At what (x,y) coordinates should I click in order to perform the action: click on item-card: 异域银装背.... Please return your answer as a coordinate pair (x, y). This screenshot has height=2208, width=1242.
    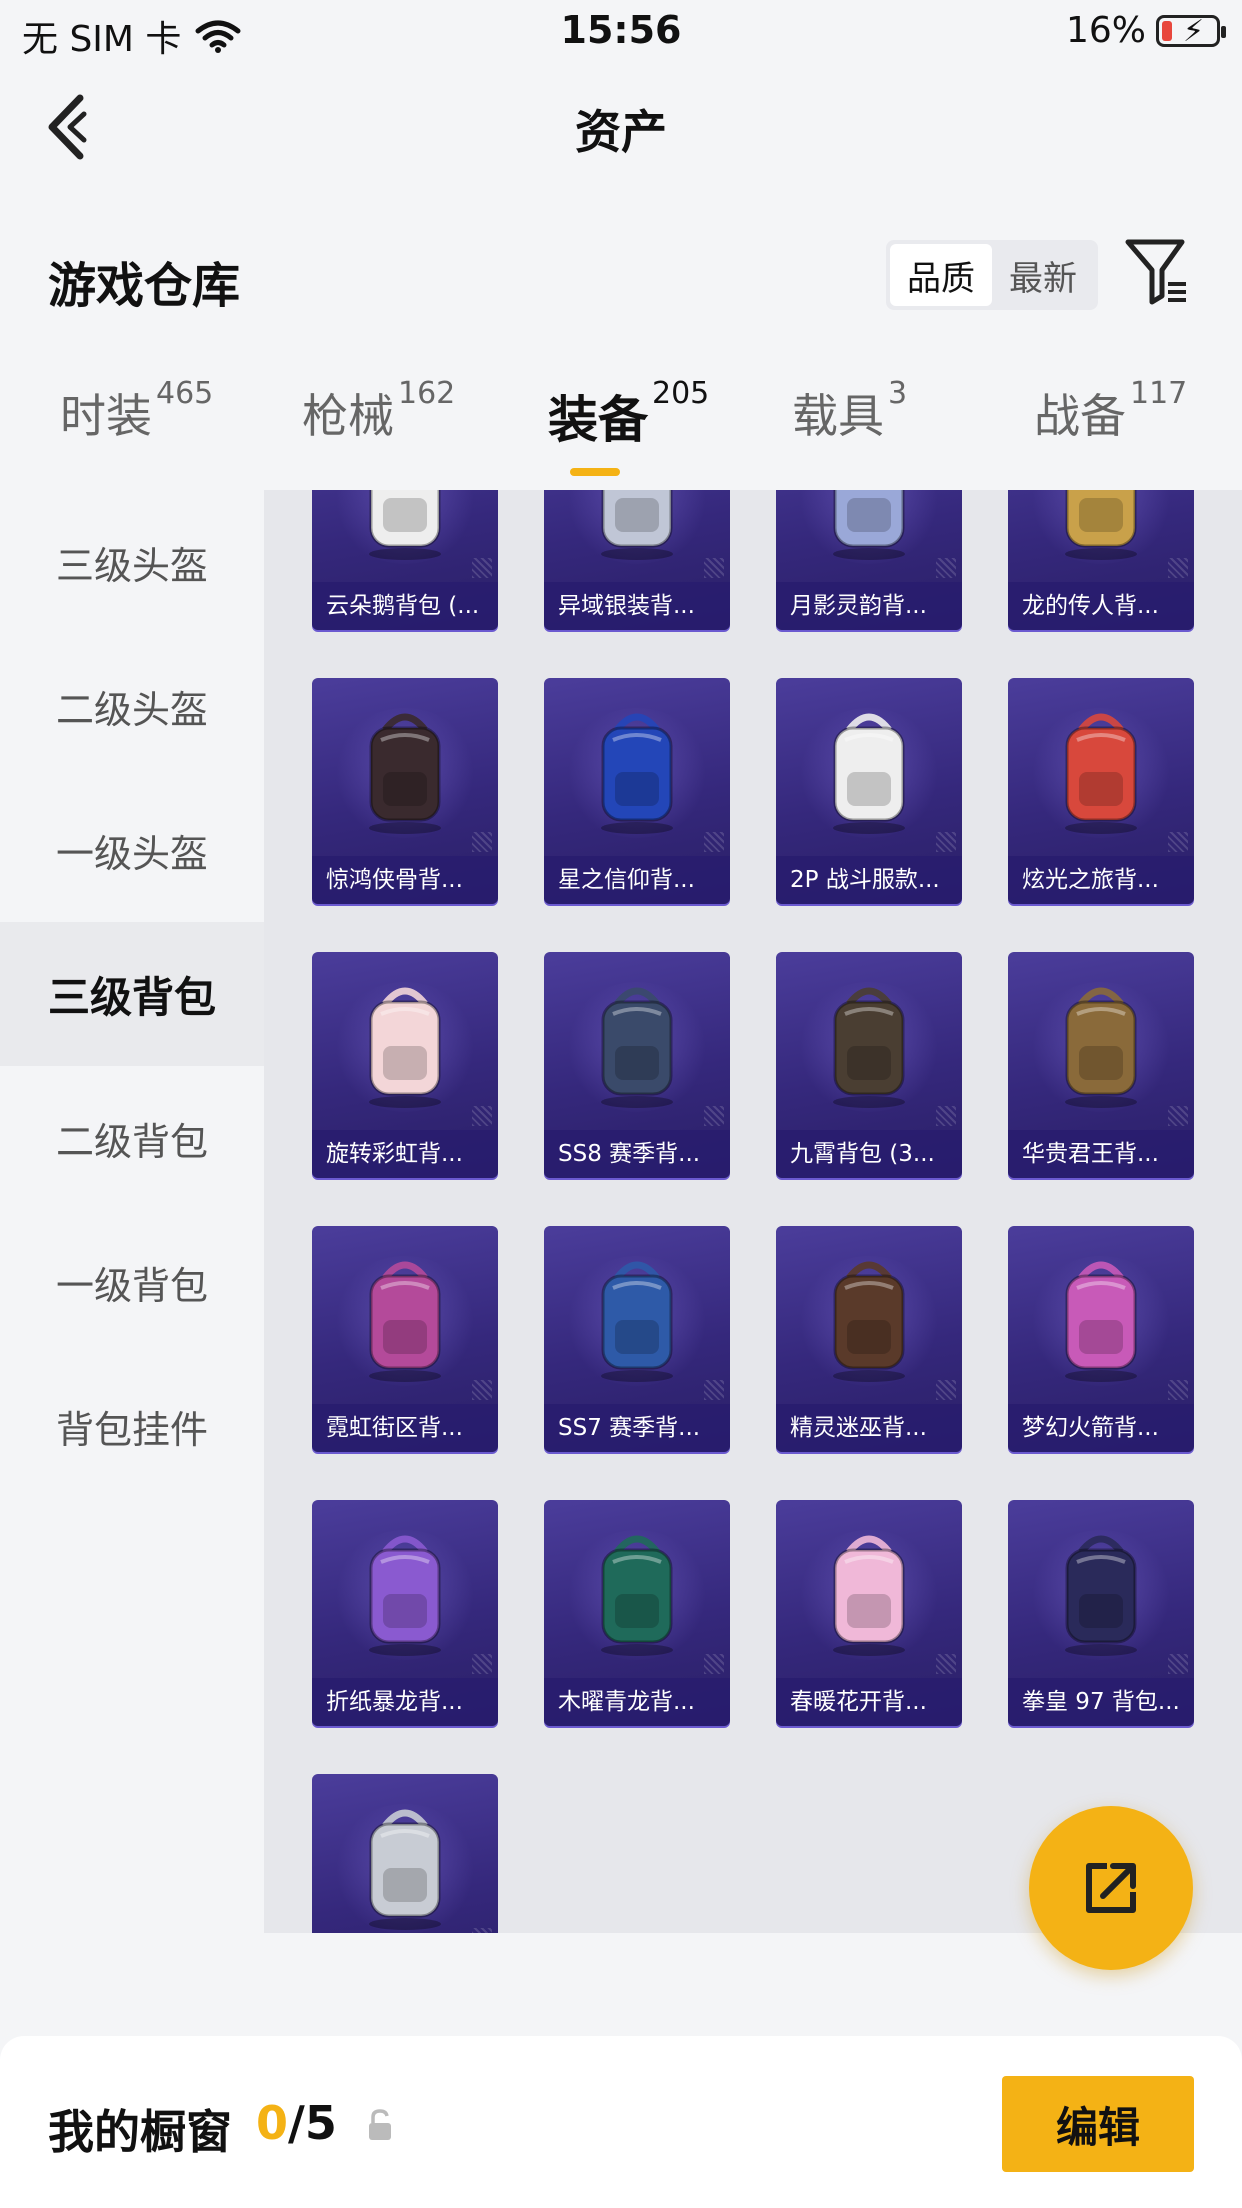
    Looking at the image, I should click on (637, 560).